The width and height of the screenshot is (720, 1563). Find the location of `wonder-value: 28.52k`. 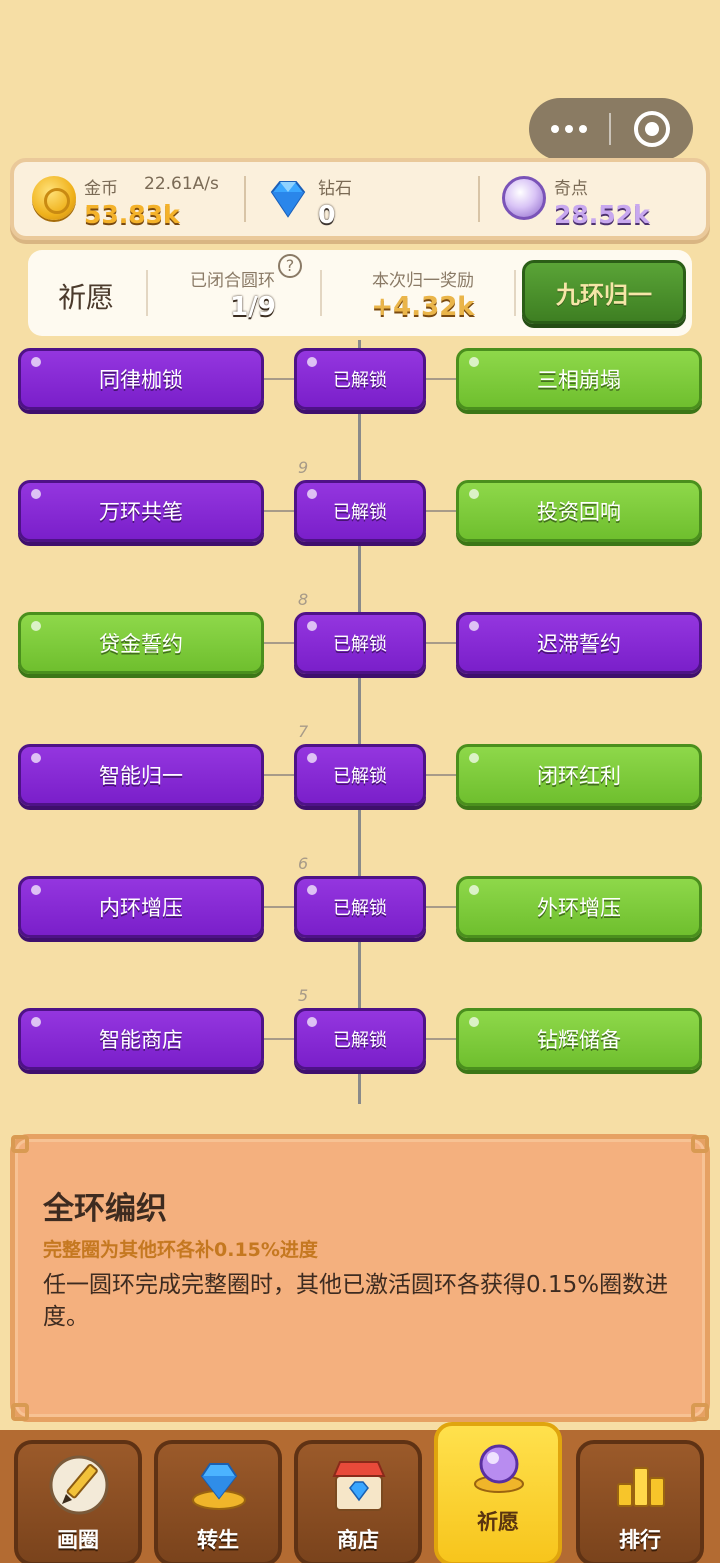

wonder-value: 28.52k is located at coordinates (602, 214).